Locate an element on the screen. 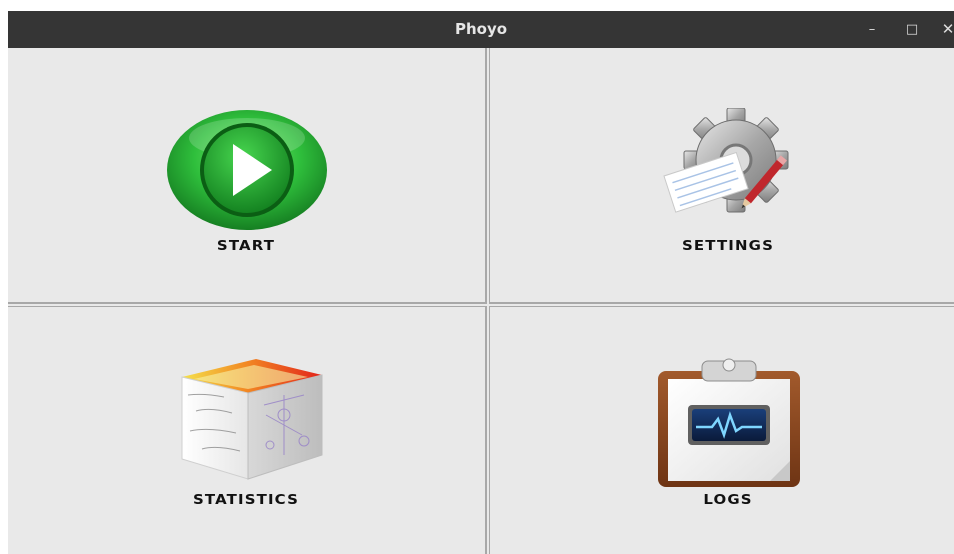  maximize-button: □ is located at coordinates (912, 29).